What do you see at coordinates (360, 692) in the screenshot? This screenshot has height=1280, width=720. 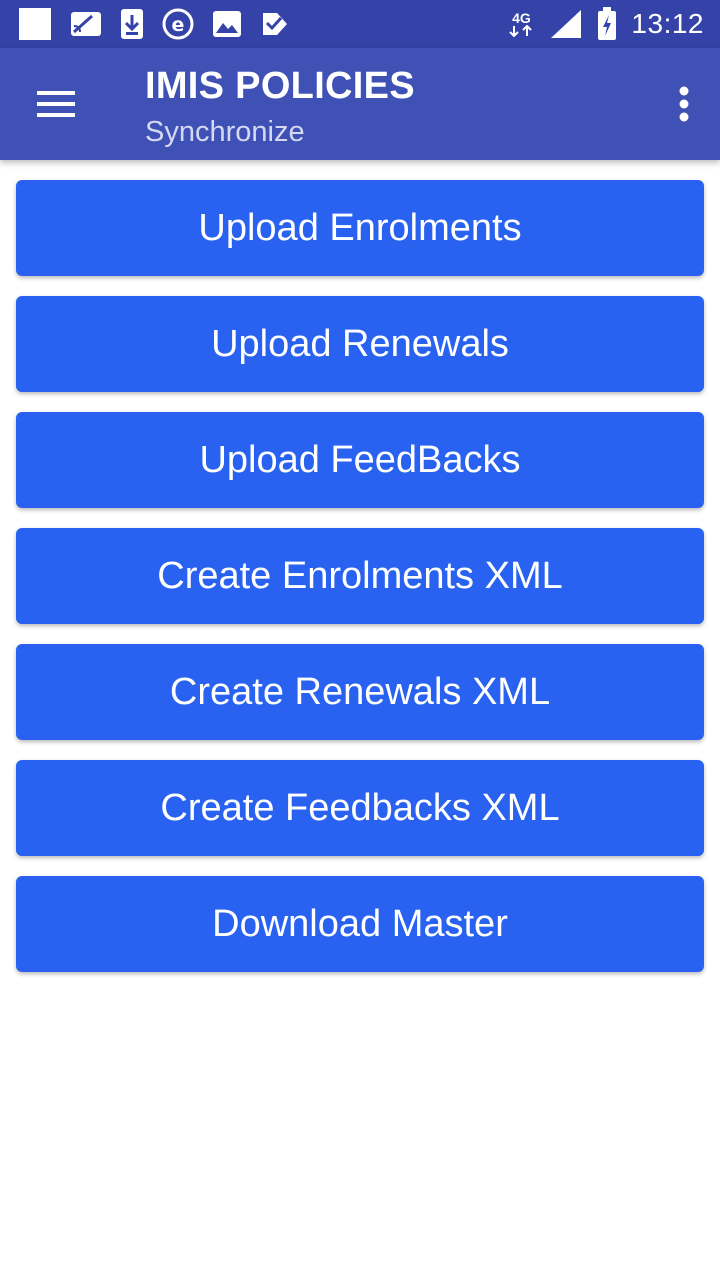 I see `create-renewals-xml-button: Create Renewals XML` at bounding box center [360, 692].